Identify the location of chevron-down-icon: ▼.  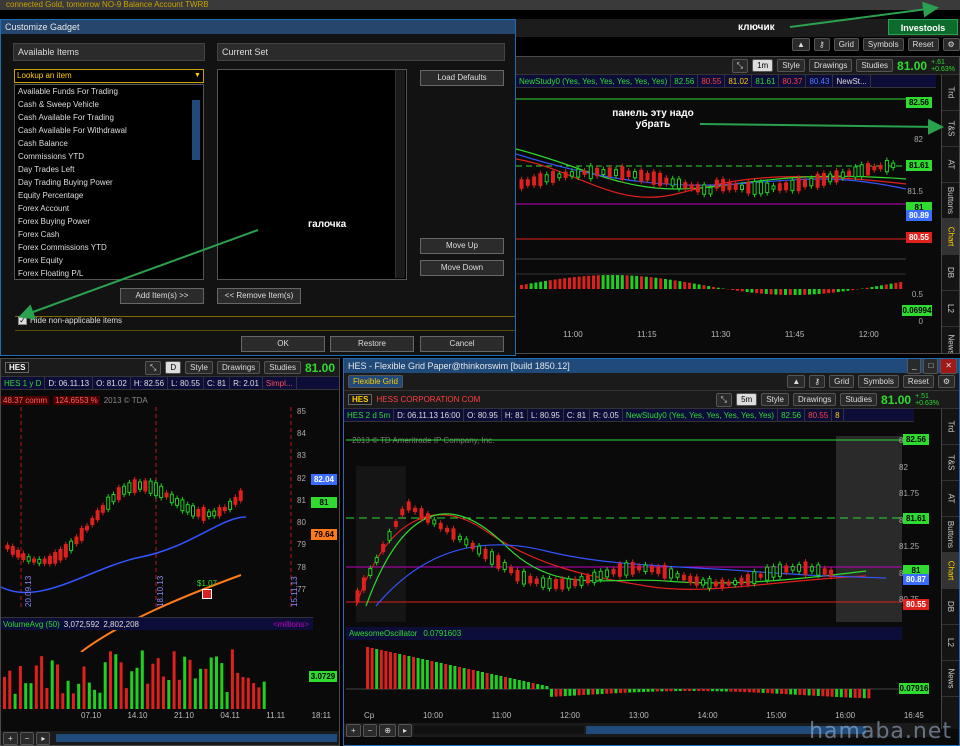
(197, 76).